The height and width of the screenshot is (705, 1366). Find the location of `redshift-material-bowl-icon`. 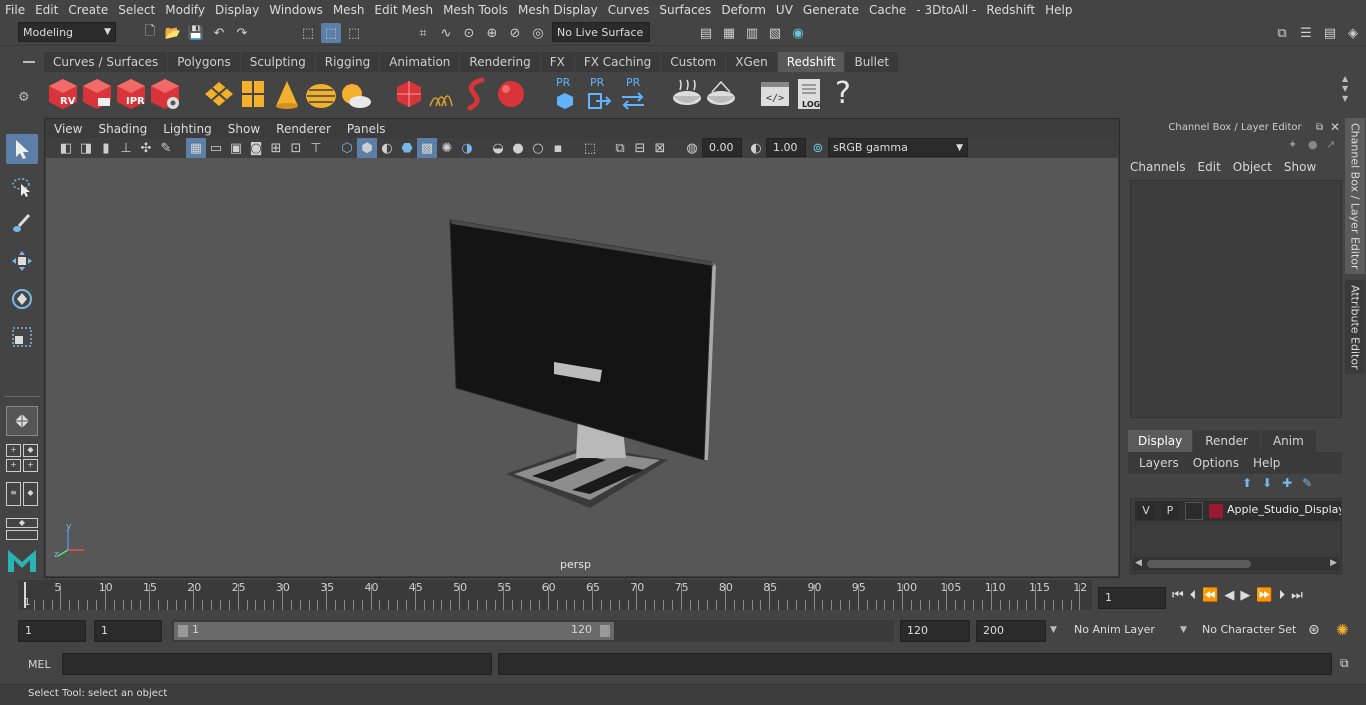

redshift-material-bowl-icon is located at coordinates (687, 94).